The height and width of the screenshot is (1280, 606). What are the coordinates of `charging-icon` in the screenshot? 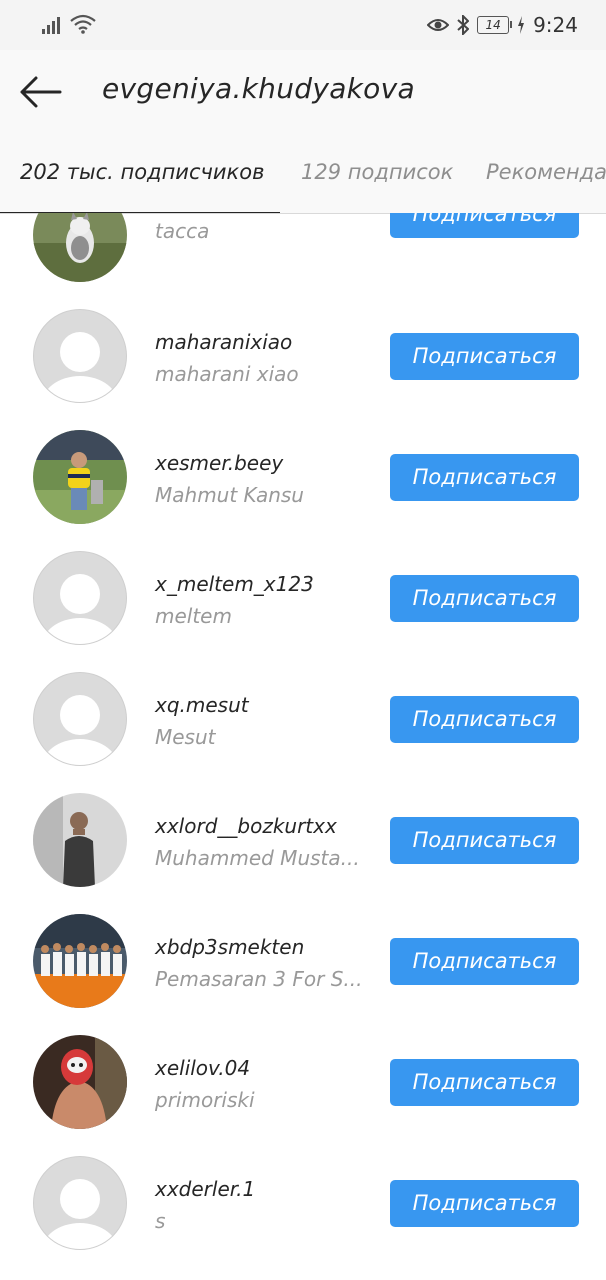 It's located at (521, 25).